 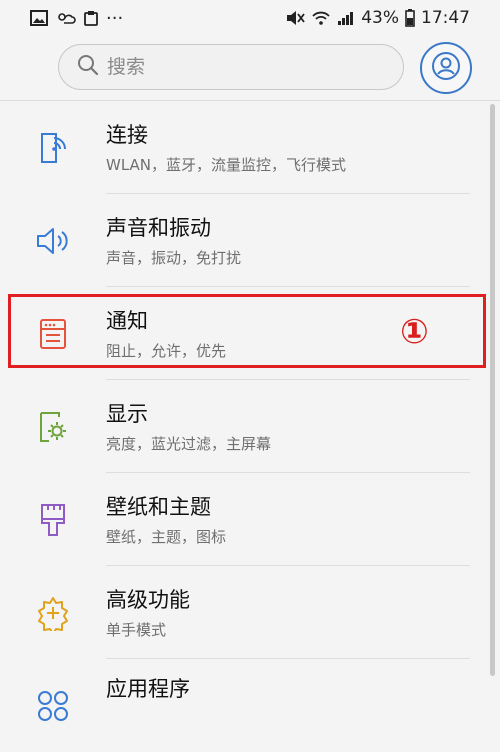 I want to click on scrollbar, so click(x=492, y=390).